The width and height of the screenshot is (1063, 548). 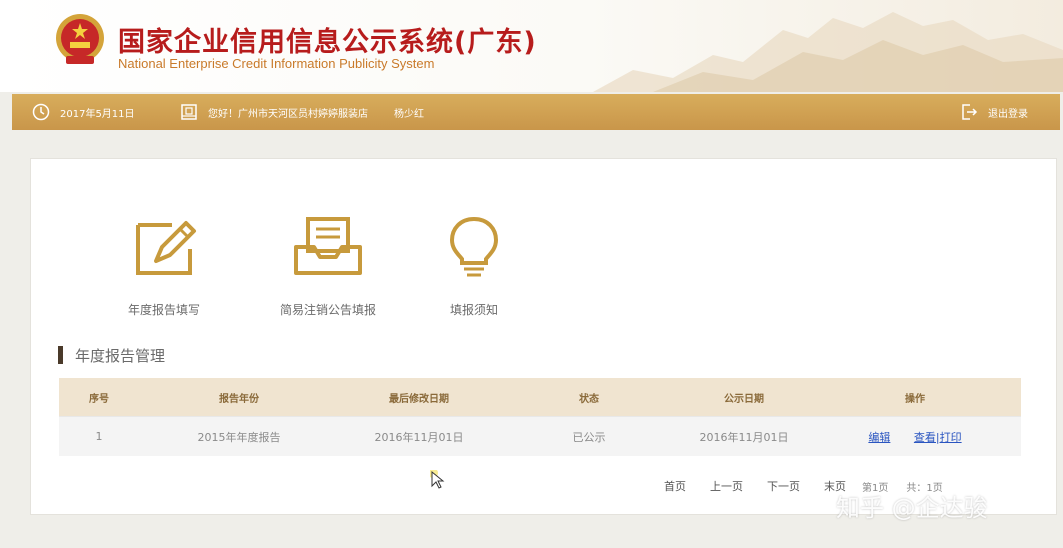 What do you see at coordinates (288, 114) in the screenshot?
I see `greeting-text: 您好！广州市天河区员村婷婷服装店` at bounding box center [288, 114].